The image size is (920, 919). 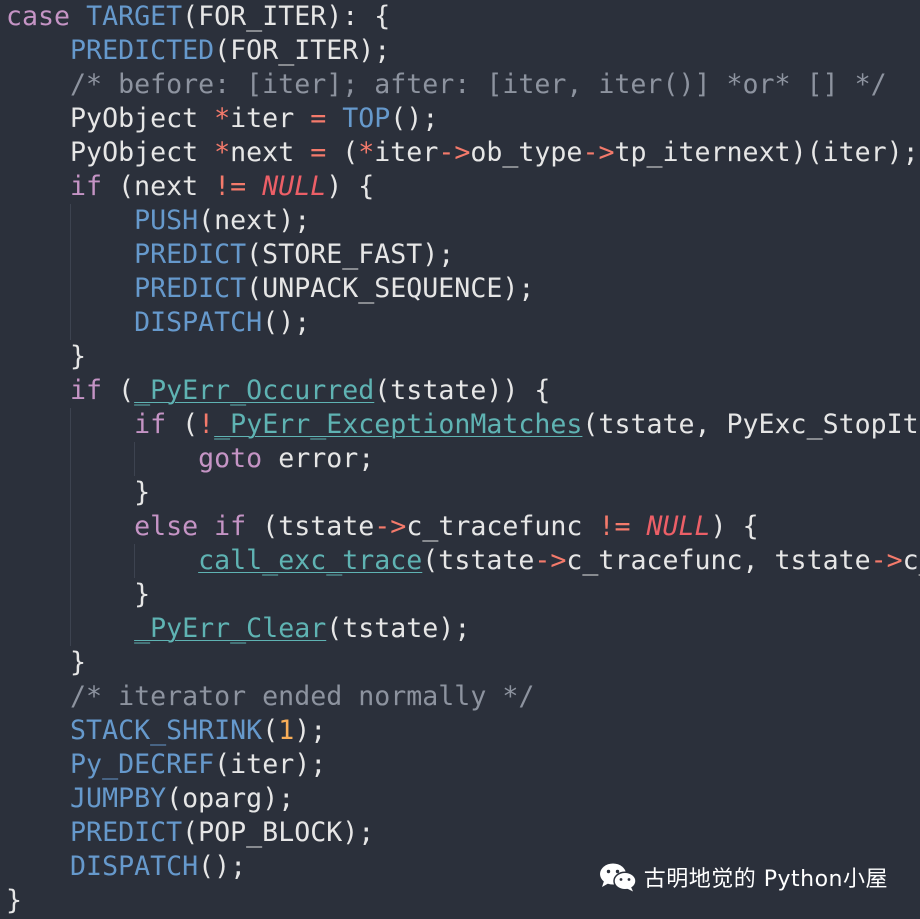 I want to click on code-token: (UNPACK_SEQUENCE);, so click(x=390, y=288).